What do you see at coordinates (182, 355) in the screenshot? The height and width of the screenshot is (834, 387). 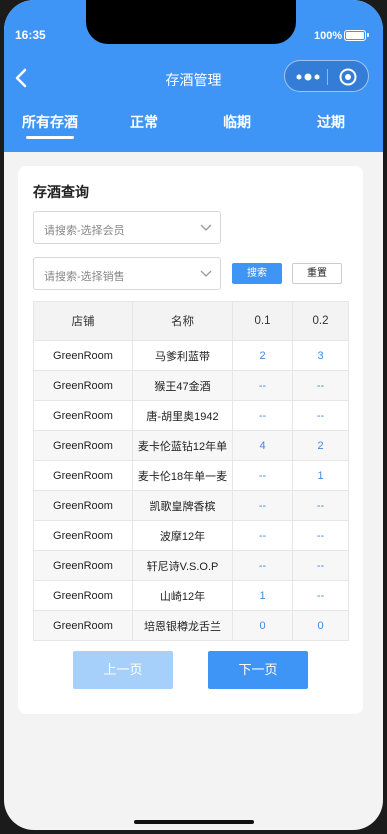 I see `name-cell: 马爹利蓝带` at bounding box center [182, 355].